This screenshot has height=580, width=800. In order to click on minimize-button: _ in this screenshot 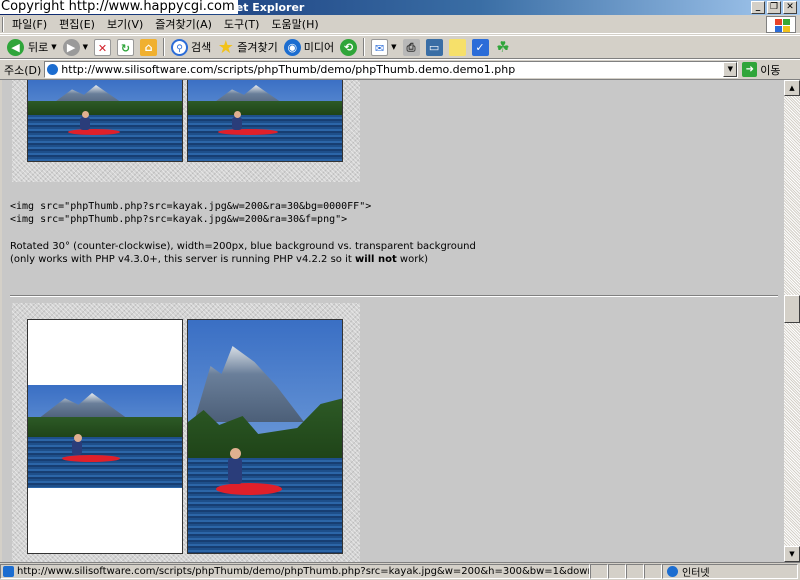, I will do `click(758, 7)`.